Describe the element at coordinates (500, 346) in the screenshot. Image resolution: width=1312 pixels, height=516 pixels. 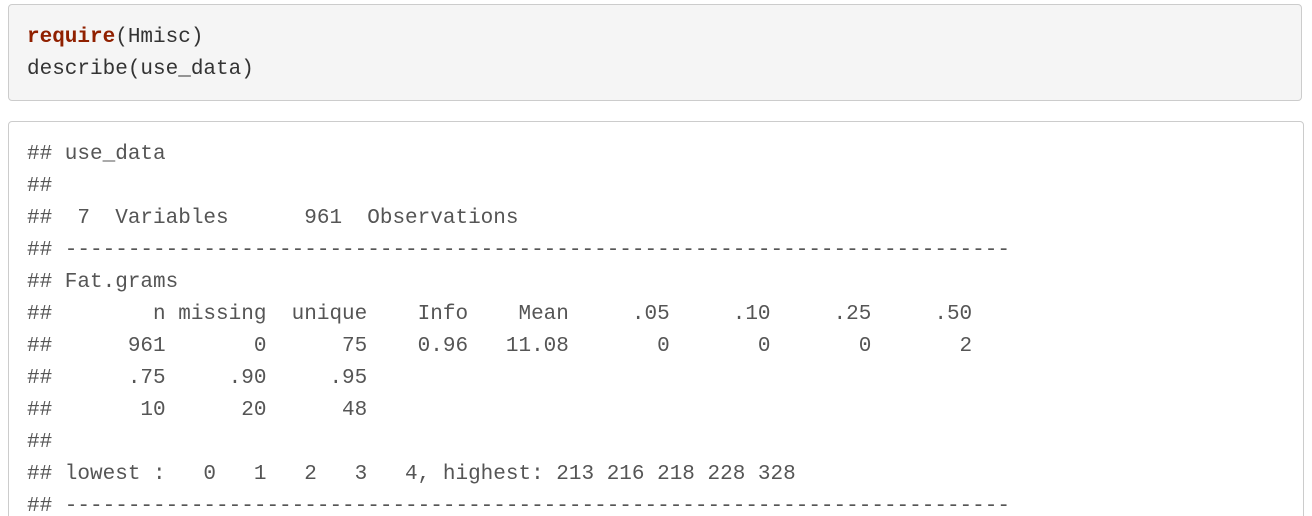
I see `output-line-stats-values: ## 961 0 75 0.96 11.08 0 0 0 2` at that location.